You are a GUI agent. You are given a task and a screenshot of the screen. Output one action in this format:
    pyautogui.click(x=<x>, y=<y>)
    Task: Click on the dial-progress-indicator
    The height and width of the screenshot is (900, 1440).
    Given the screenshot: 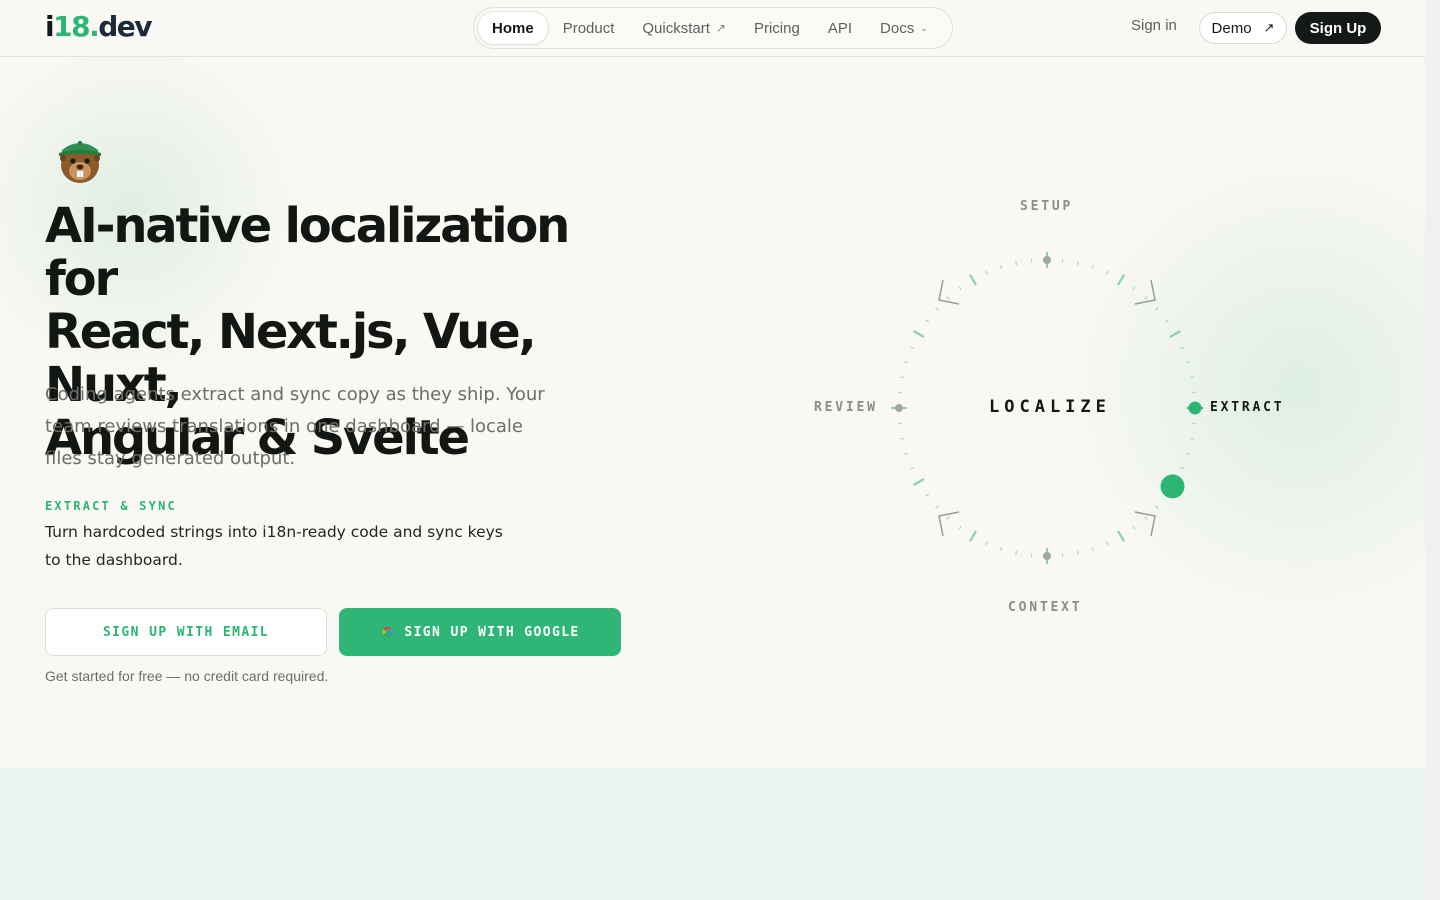 What is the action you would take?
    pyautogui.click(x=1172, y=486)
    